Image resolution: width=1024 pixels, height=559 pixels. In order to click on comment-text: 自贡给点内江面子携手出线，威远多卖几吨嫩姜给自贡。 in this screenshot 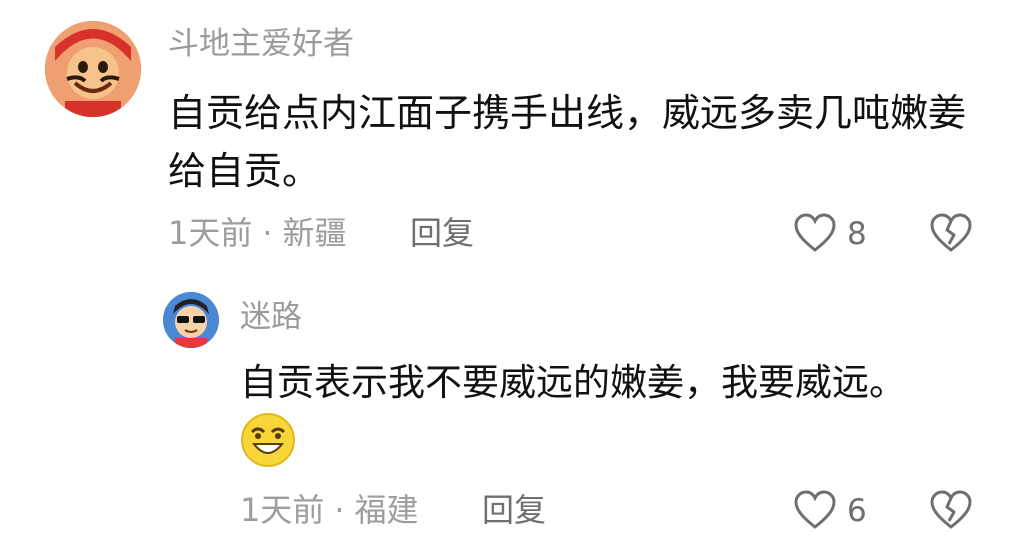, I will do `click(567, 142)`.